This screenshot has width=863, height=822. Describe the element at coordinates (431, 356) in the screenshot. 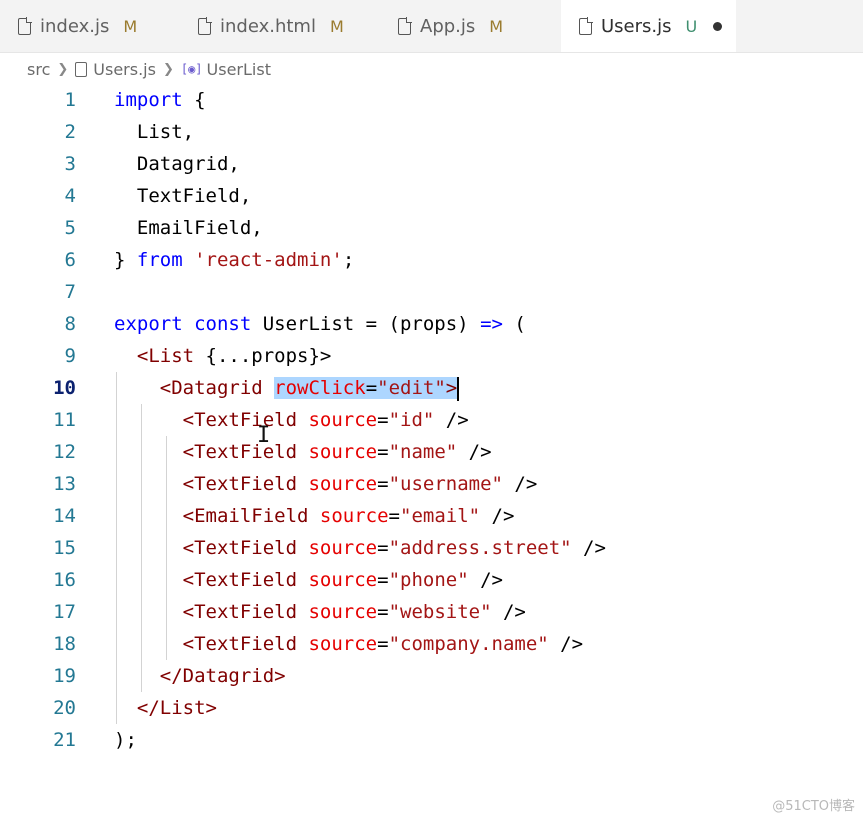

I see `code-line: 9 <List {...props}>` at that location.